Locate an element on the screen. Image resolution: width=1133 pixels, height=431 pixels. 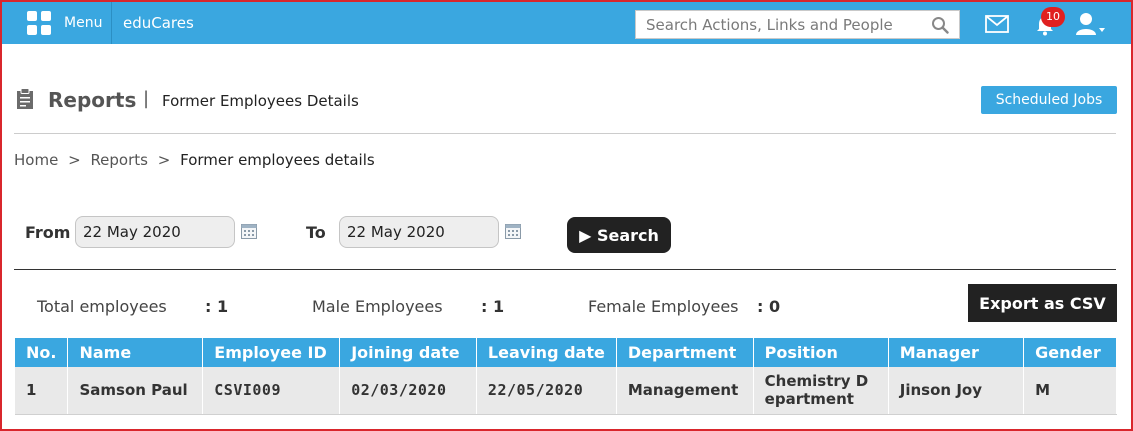
total-employees-value: : 1 is located at coordinates (217, 306).